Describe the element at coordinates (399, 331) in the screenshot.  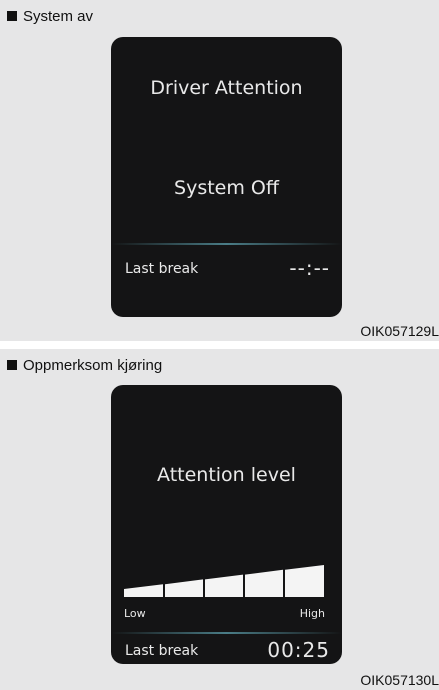
I see `figure-id: OIK057129L` at that location.